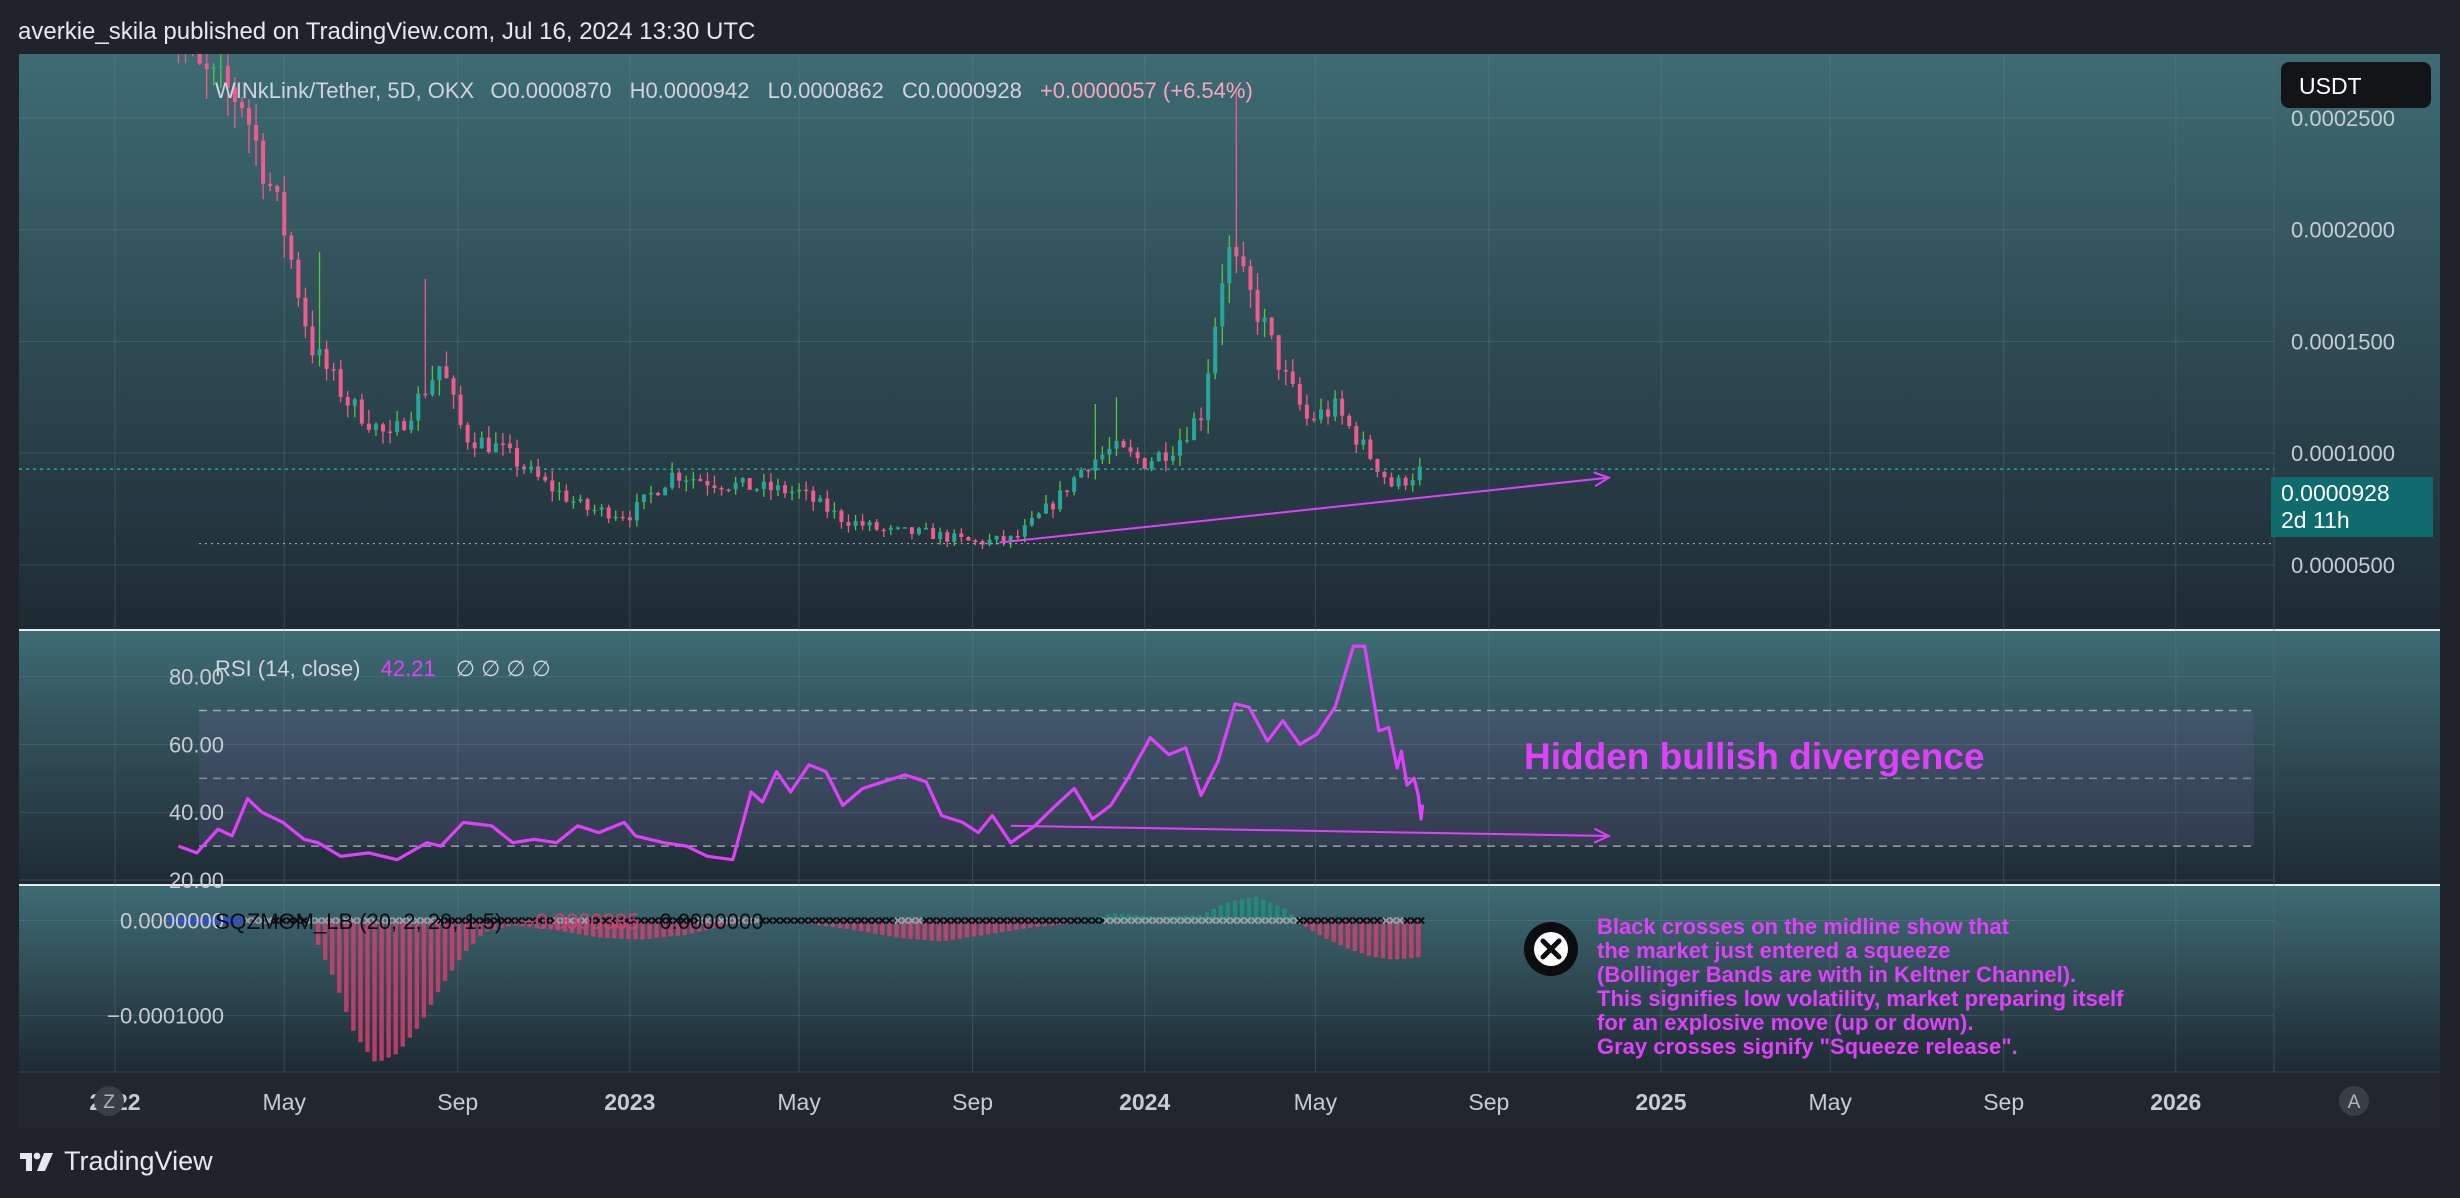 The width and height of the screenshot is (2460, 1198). Describe the element at coordinates (109, 1101) in the screenshot. I see `zoom-button: Z` at that location.